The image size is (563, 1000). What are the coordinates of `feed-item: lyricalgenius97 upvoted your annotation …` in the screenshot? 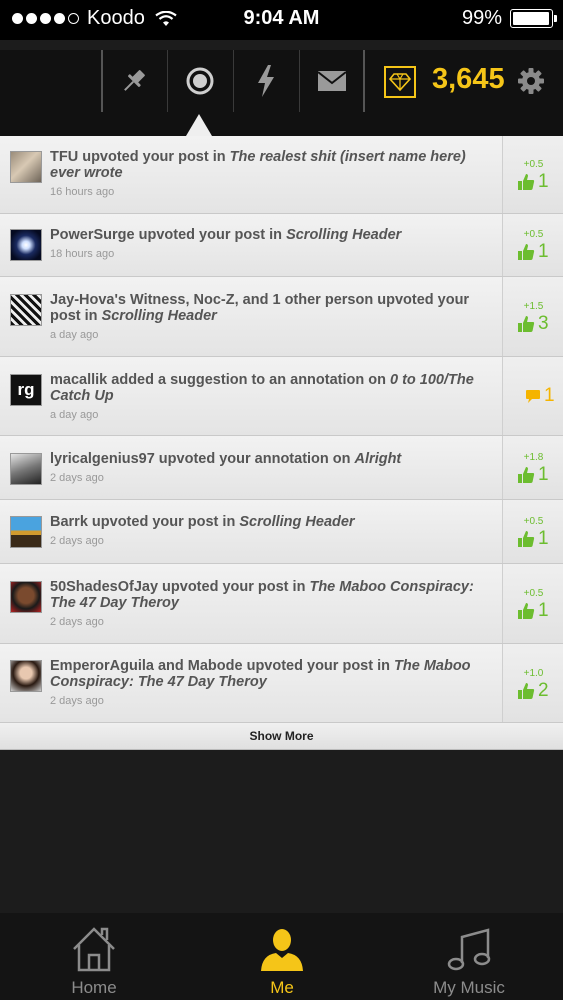 It's located at (281, 468).